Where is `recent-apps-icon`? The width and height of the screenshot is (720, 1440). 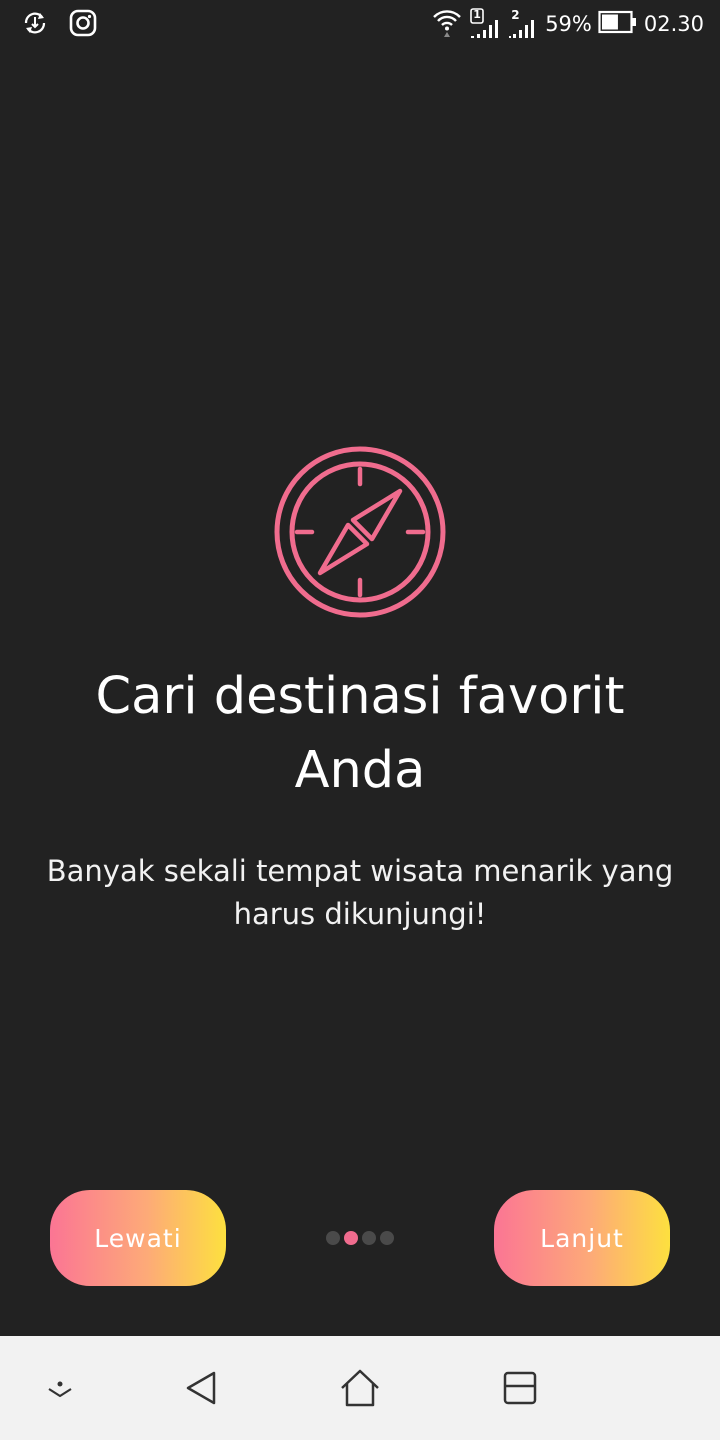
recent-apps-icon is located at coordinates (520, 1388).